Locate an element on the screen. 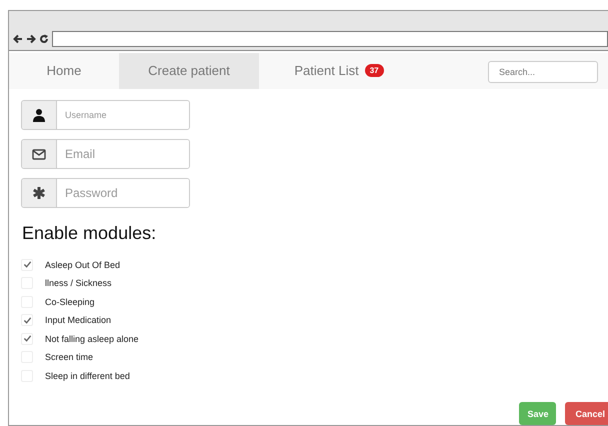 The image size is (608, 426). count-badge: 37 is located at coordinates (374, 71).